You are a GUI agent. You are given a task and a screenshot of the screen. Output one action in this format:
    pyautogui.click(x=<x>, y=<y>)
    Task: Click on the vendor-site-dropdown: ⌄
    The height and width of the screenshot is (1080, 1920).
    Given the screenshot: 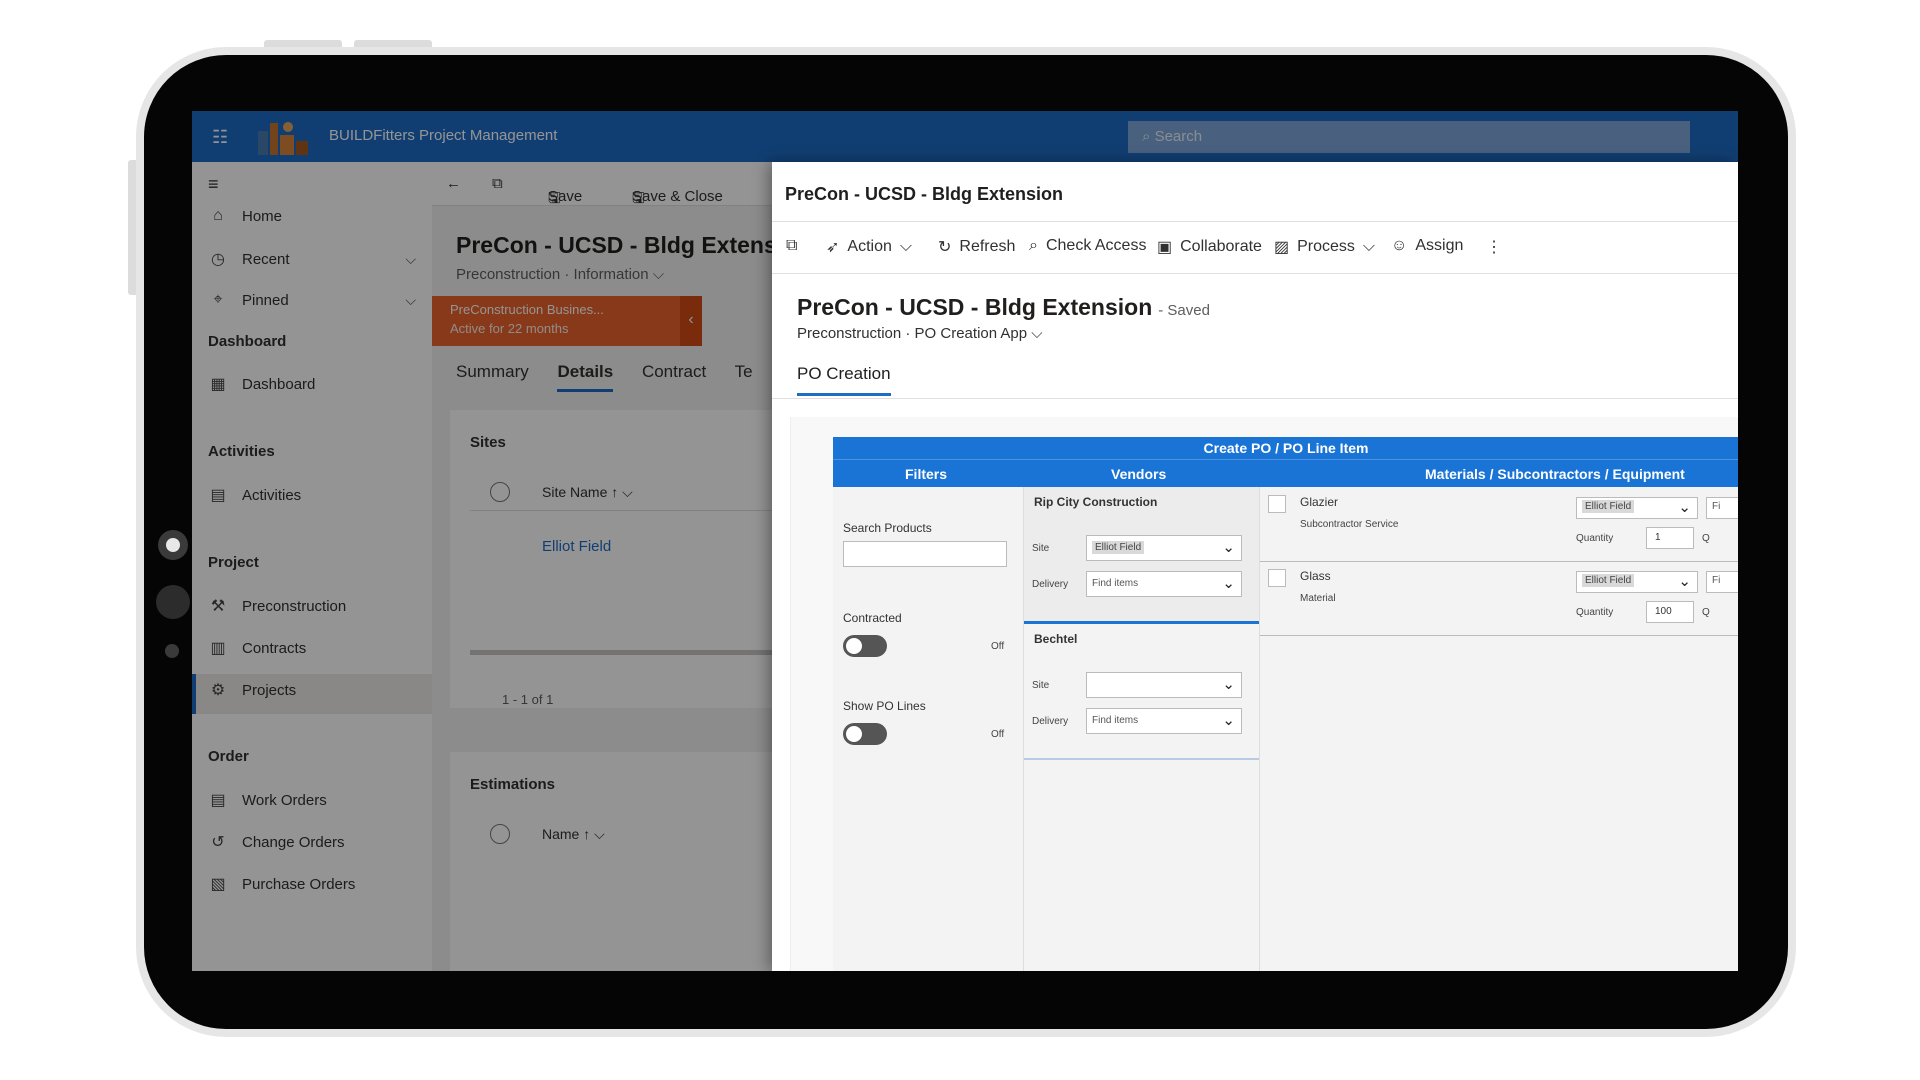 What is the action you would take?
    pyautogui.click(x=1164, y=685)
    